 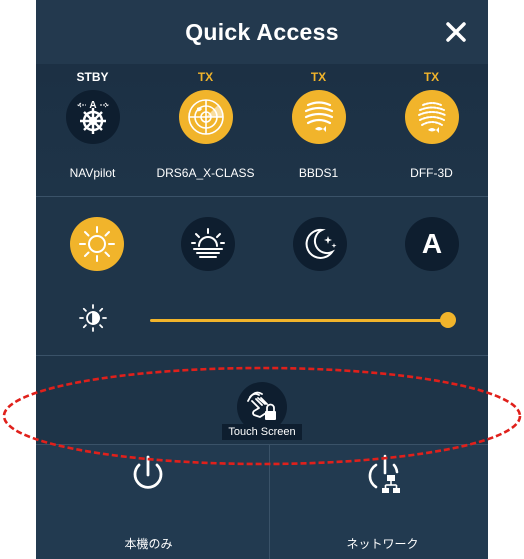 I want to click on power-off-network-button: ネットワーク, so click(x=379, y=502).